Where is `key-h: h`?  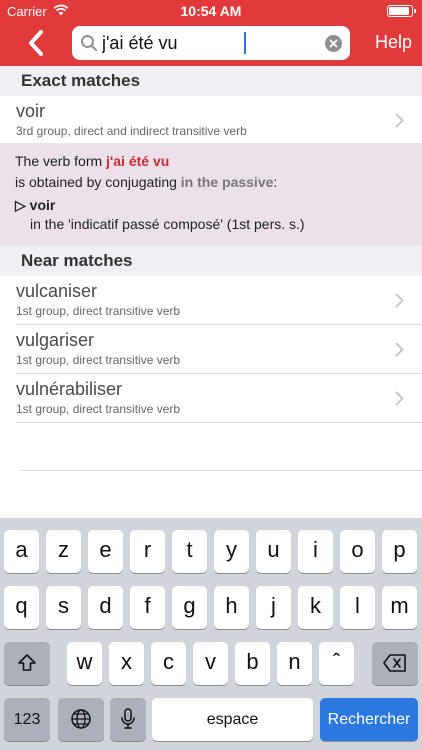
key-h: h is located at coordinates (231, 607).